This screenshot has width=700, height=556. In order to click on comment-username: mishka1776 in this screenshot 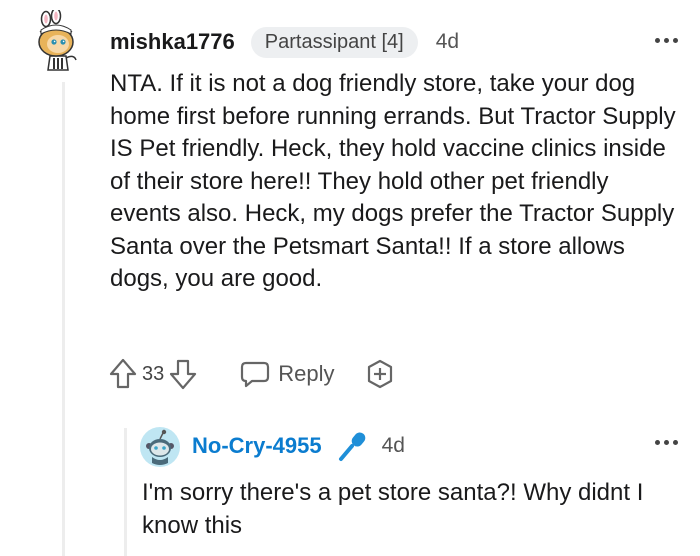, I will do `click(172, 42)`.